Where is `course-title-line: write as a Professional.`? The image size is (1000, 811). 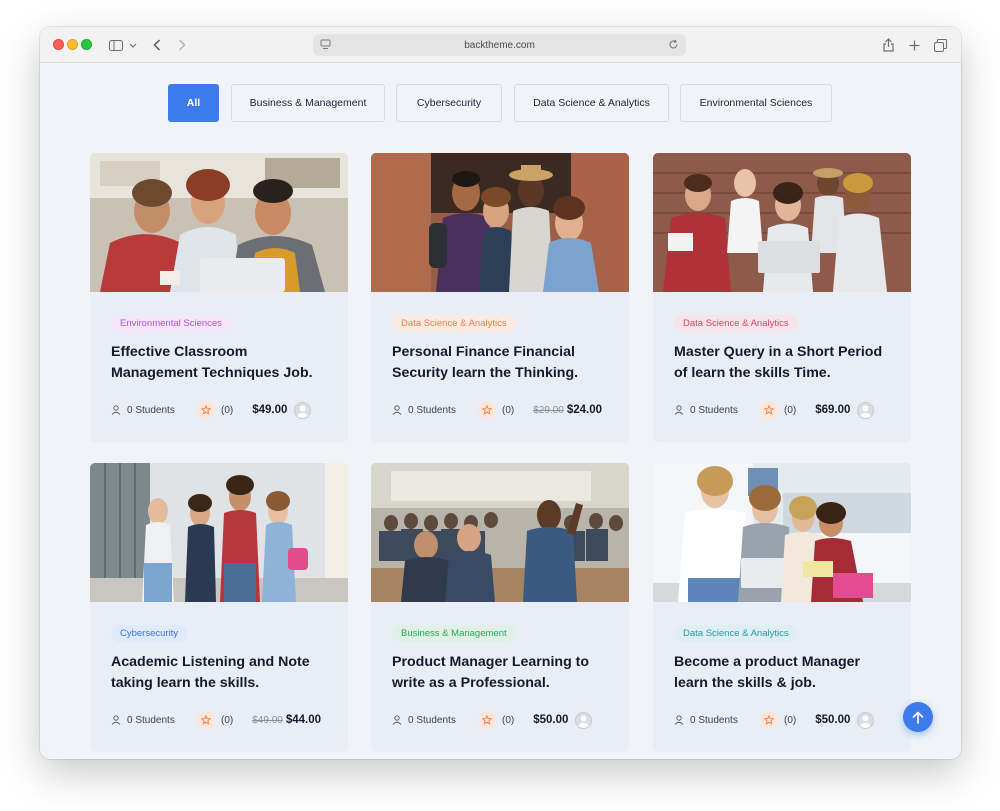 course-title-line: write as a Professional. is located at coordinates (471, 683).